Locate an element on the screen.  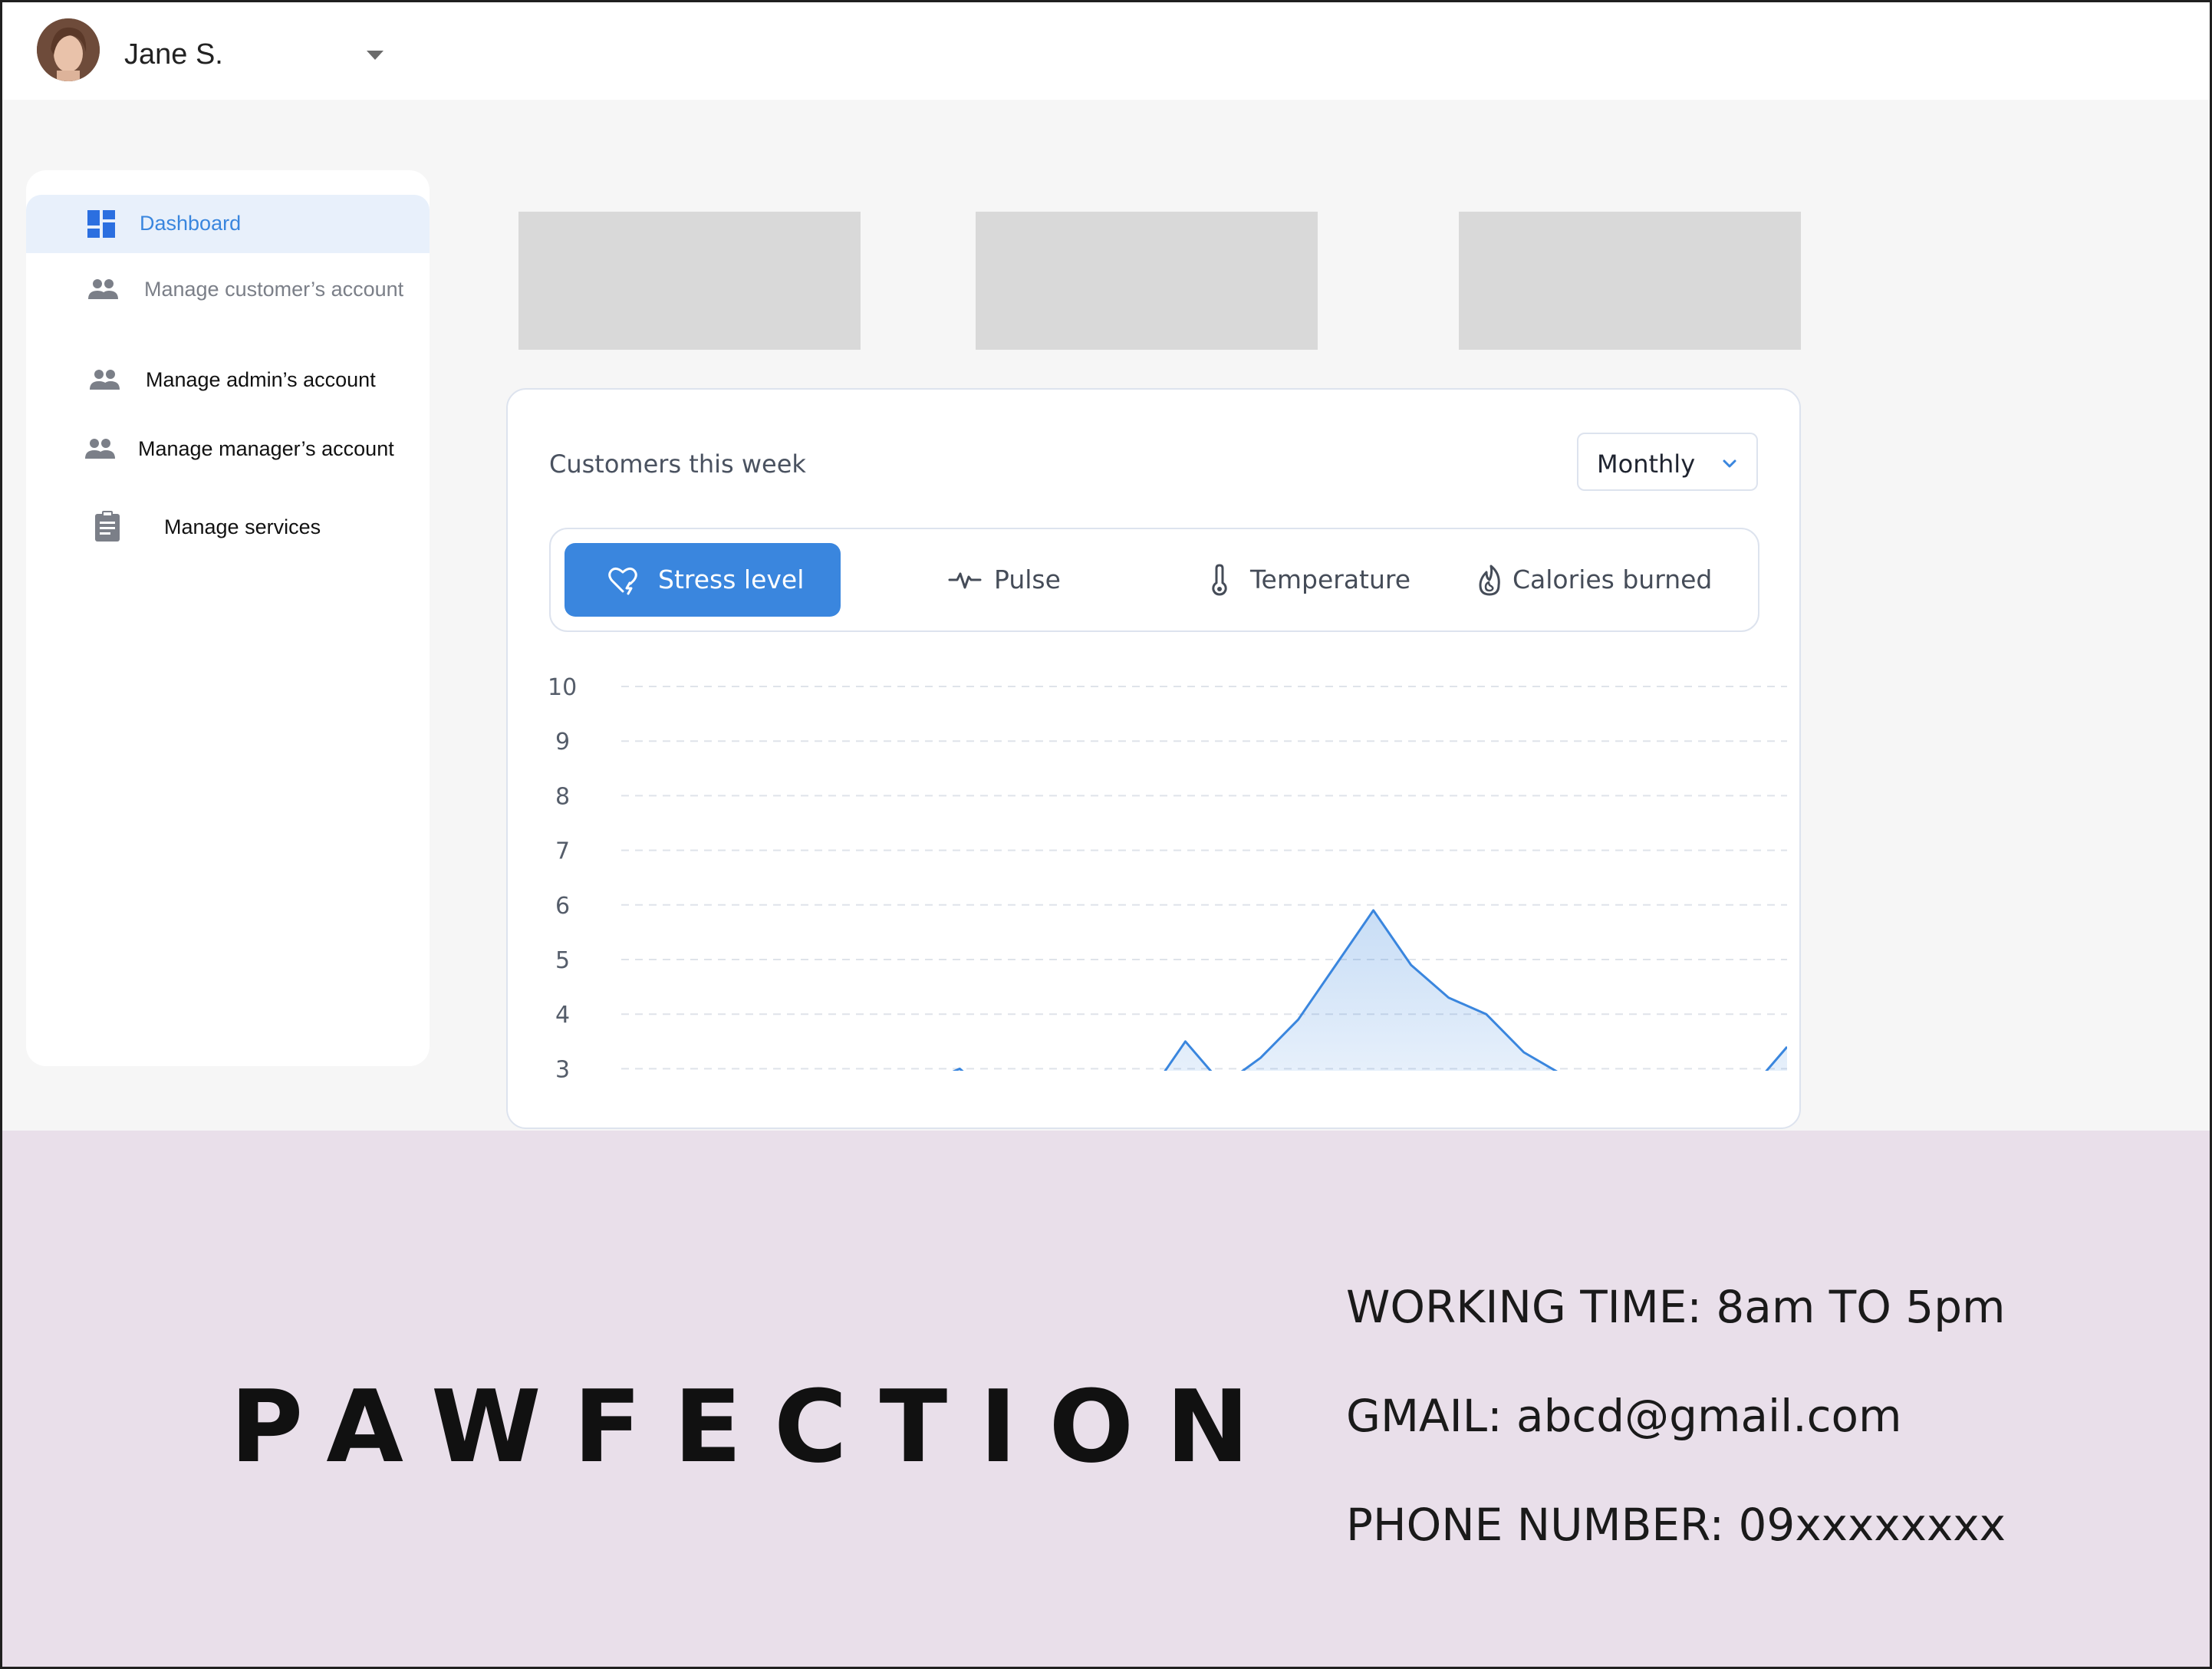
y-tick-label: 6 is located at coordinates (562, 906).